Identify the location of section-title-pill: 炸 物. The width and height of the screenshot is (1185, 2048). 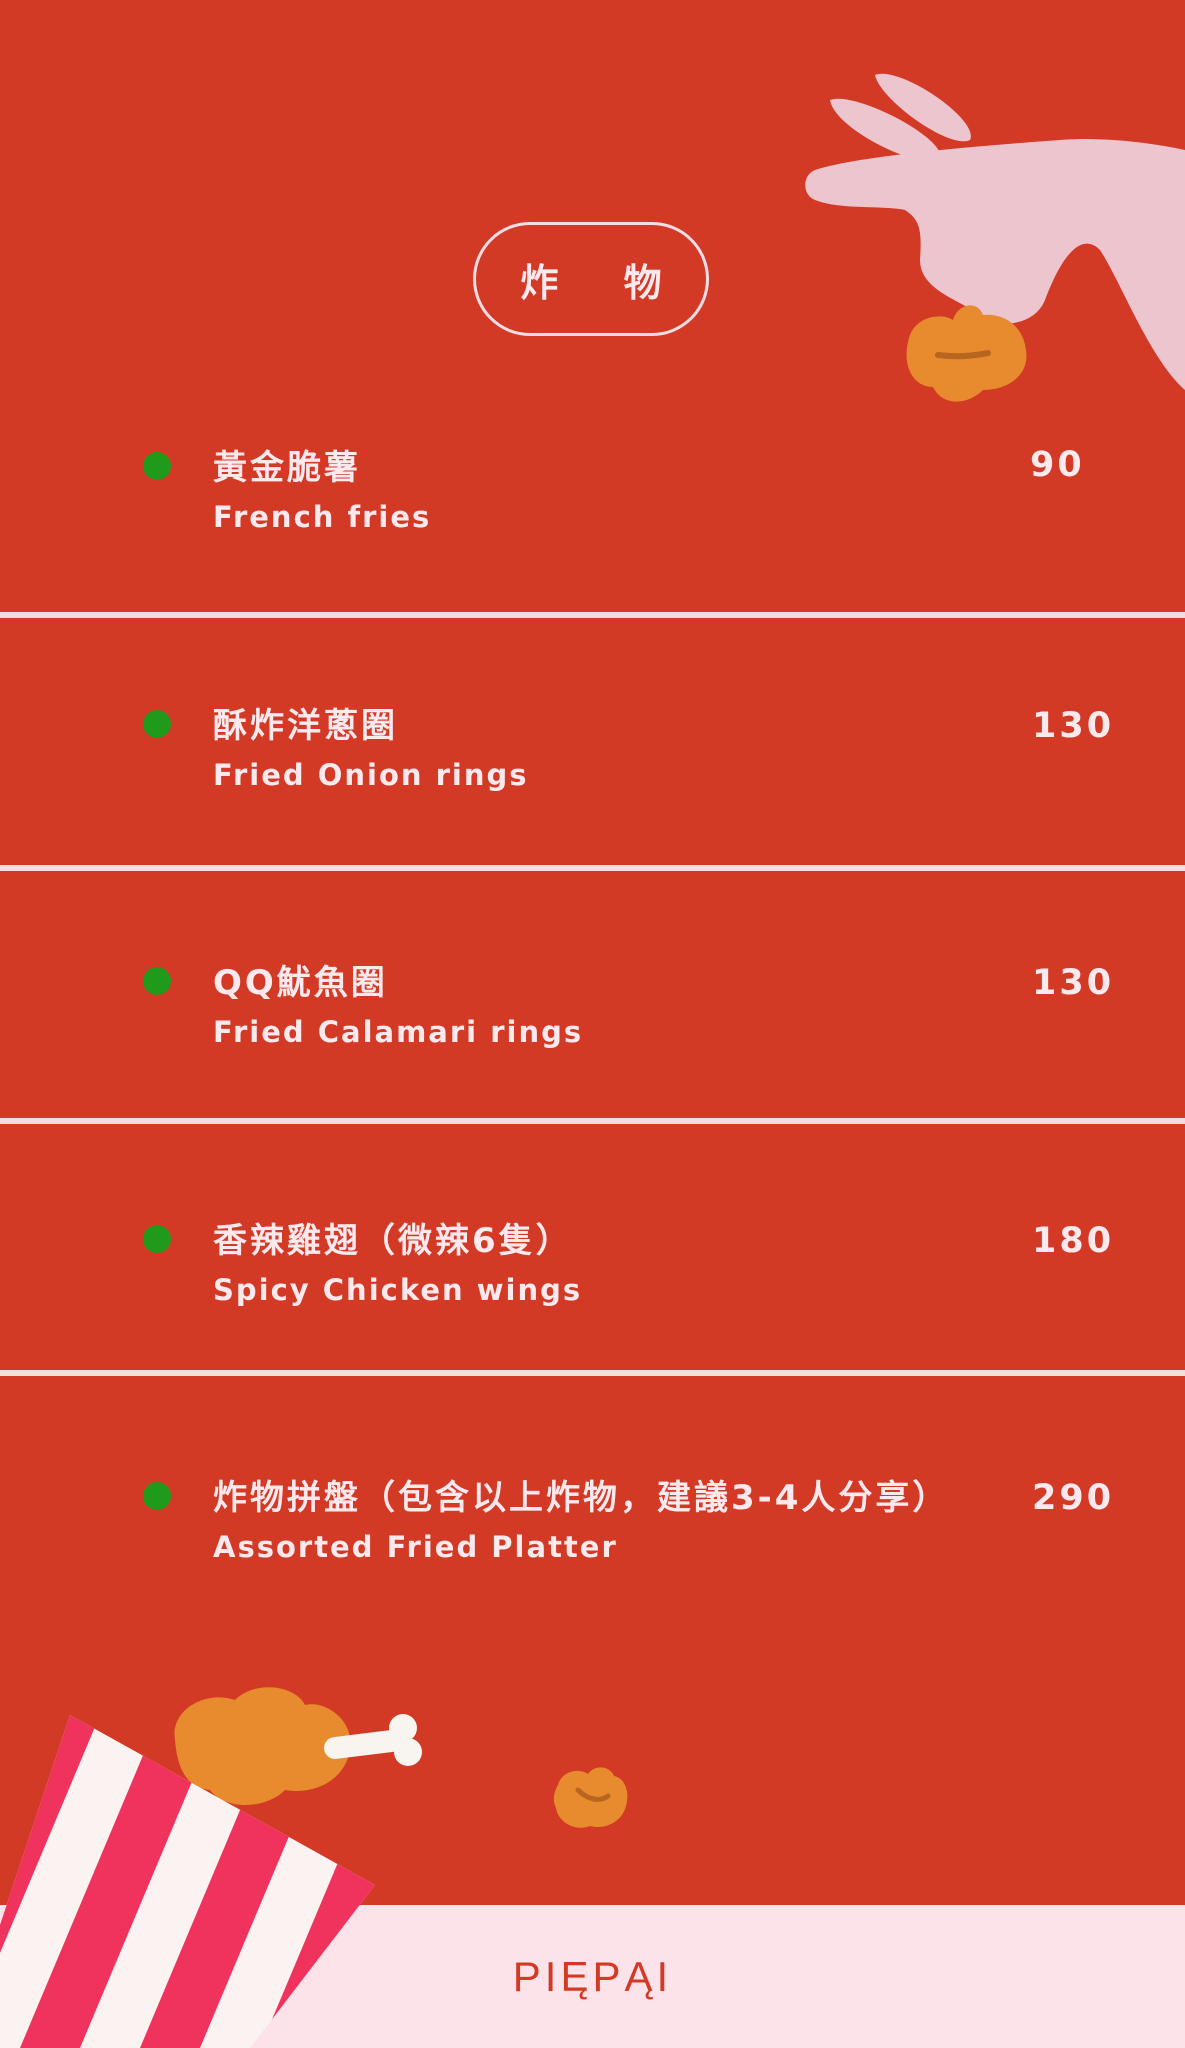
(591, 279).